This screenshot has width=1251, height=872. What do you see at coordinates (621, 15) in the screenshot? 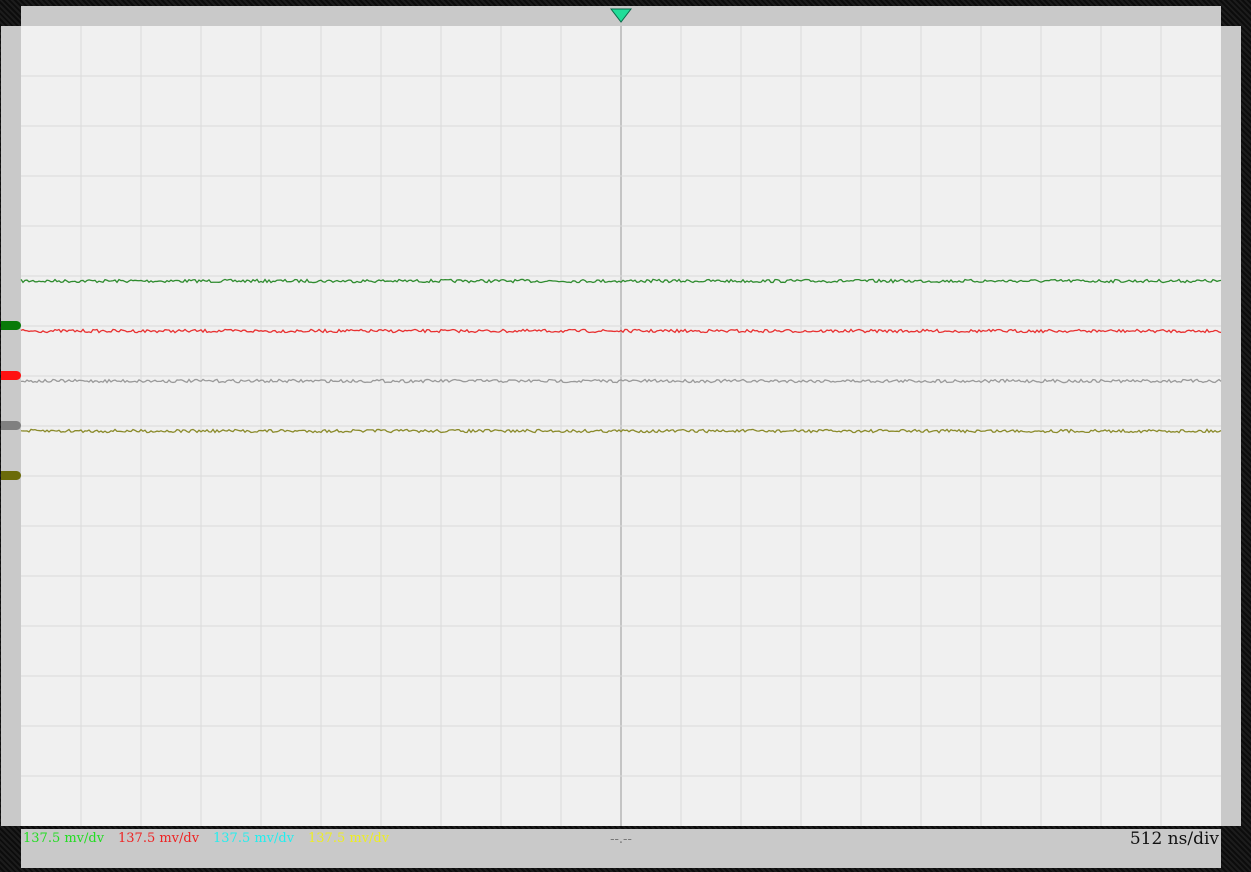
I see `trigger-position-icon` at bounding box center [621, 15].